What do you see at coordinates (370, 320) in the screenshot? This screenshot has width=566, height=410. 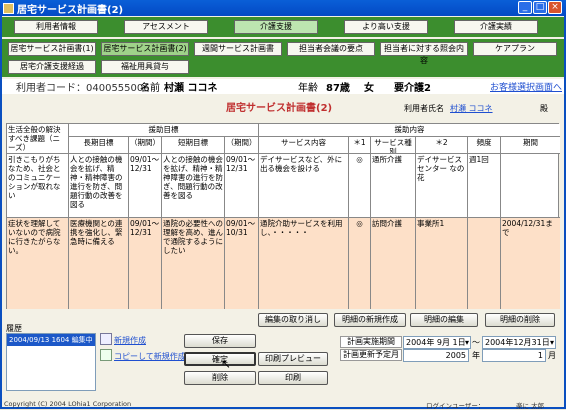 I see `new-detail-button: 明細の新規作成` at bounding box center [370, 320].